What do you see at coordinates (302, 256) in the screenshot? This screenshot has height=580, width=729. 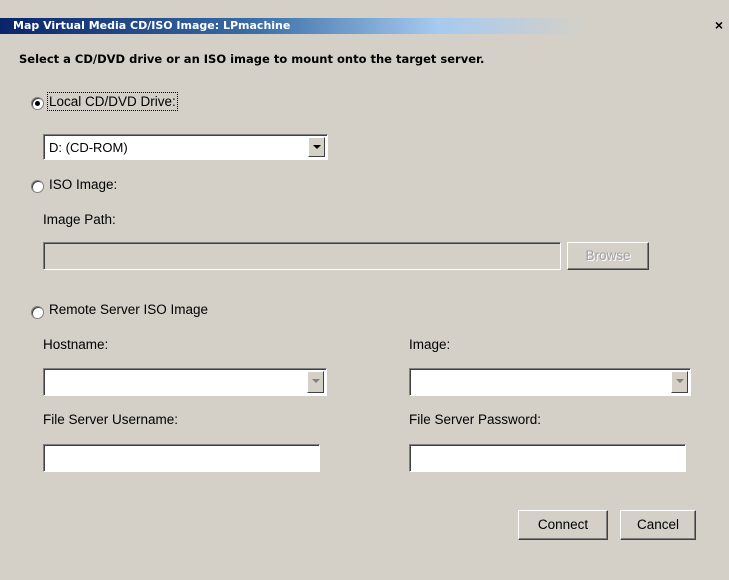 I see `image-path-input` at bounding box center [302, 256].